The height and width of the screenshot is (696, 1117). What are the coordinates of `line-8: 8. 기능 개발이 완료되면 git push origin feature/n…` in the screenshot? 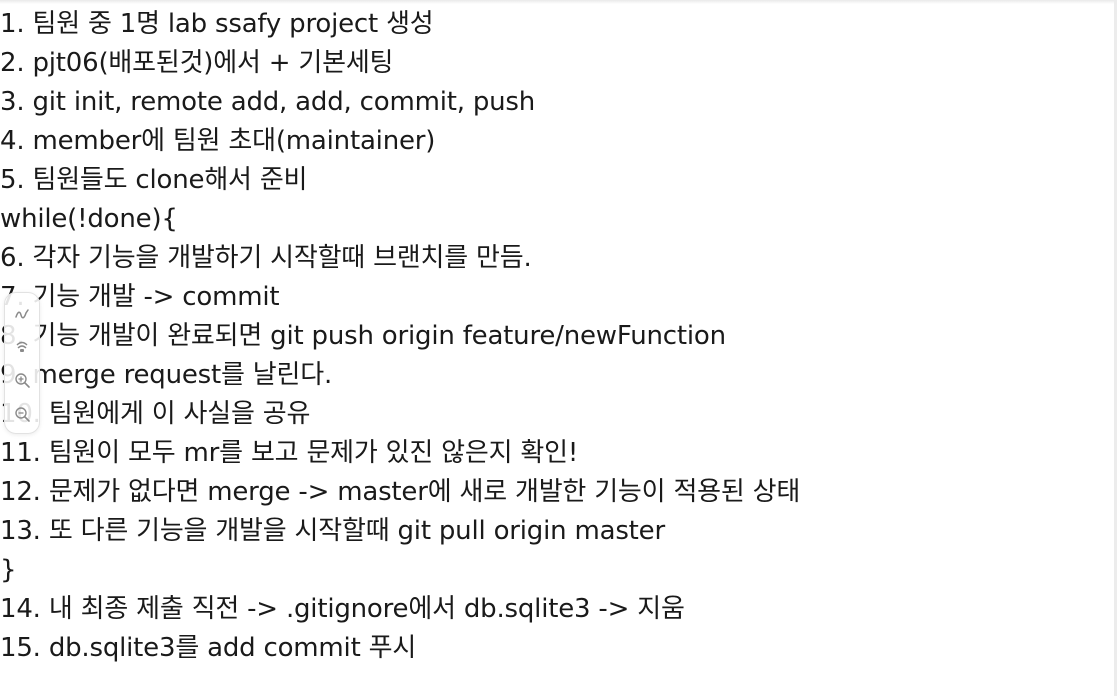 It's located at (363, 336).